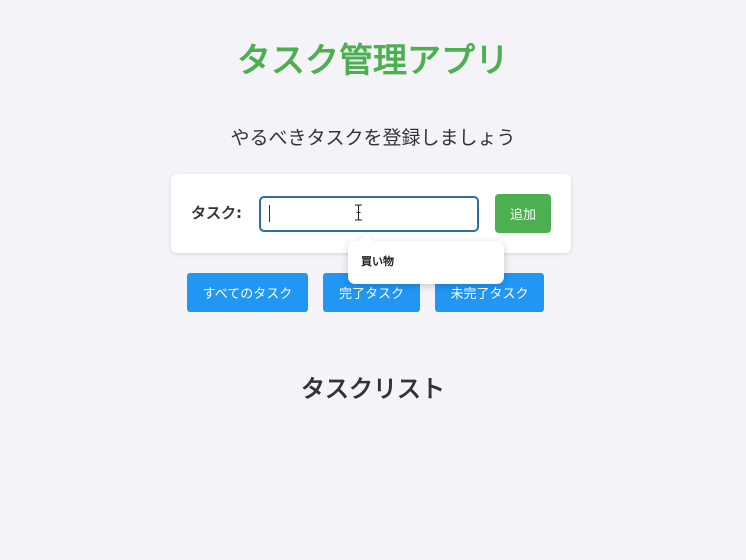 The width and height of the screenshot is (746, 560). What do you see at coordinates (377, 262) in the screenshot?
I see `autocomplete-item: 買い物` at bounding box center [377, 262].